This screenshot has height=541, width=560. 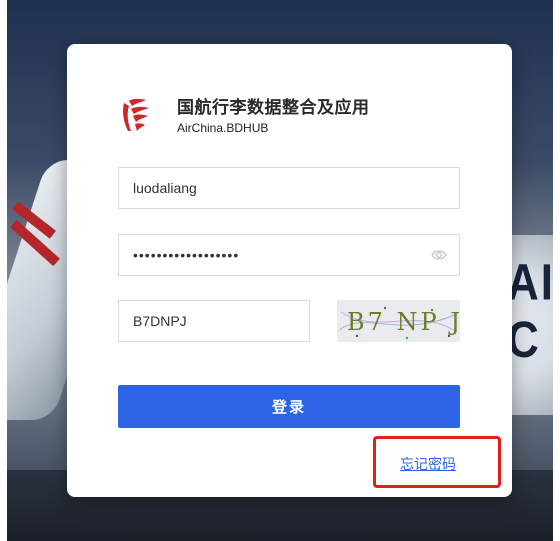 What do you see at coordinates (278, 255) in the screenshot?
I see `password-input` at bounding box center [278, 255].